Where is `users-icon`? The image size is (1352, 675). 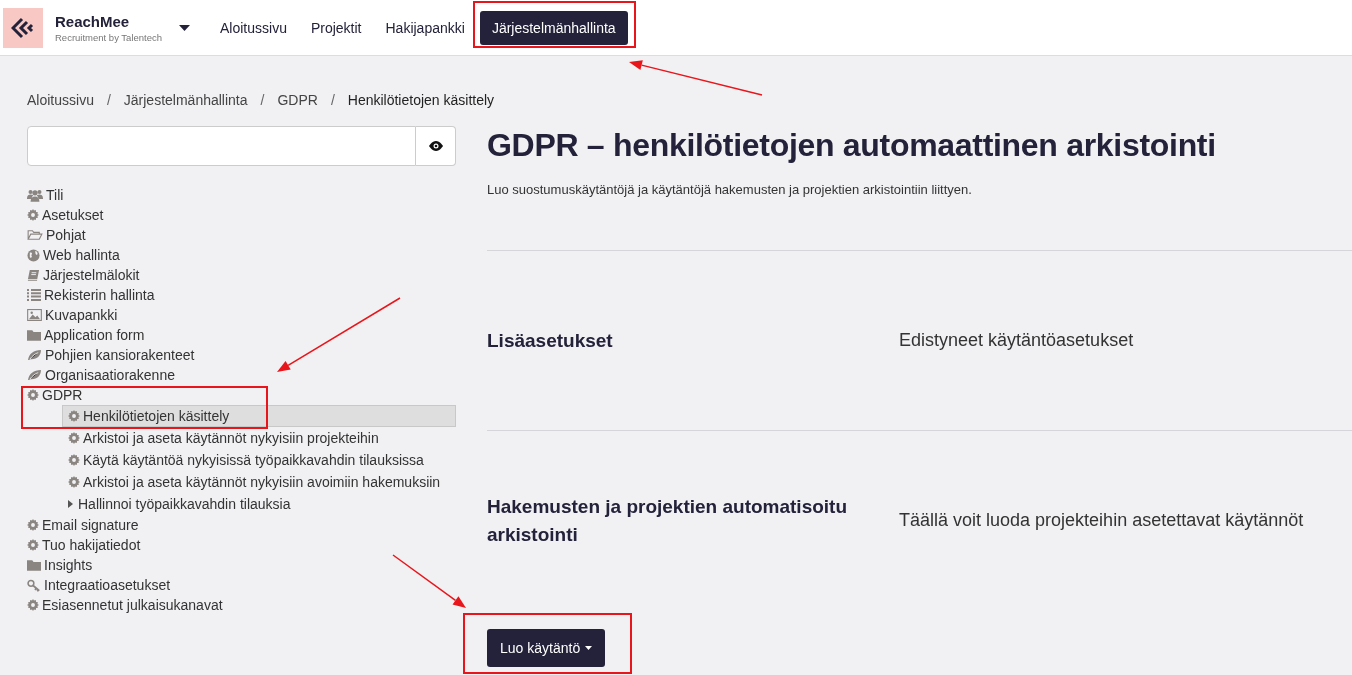
users-icon is located at coordinates (35, 195).